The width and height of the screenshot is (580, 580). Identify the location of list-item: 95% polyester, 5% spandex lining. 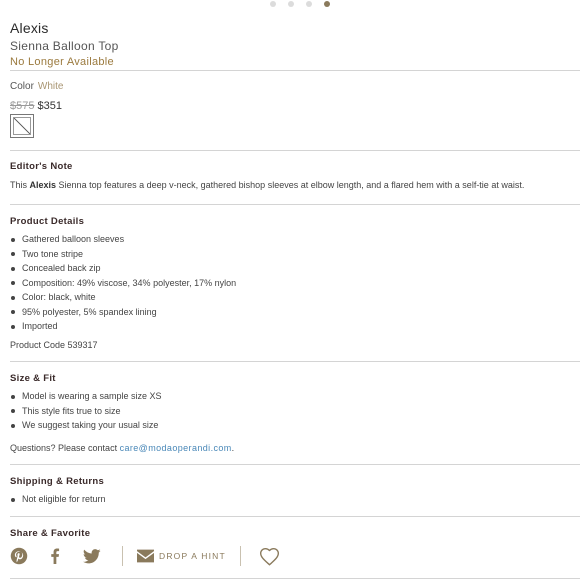
(123, 312).